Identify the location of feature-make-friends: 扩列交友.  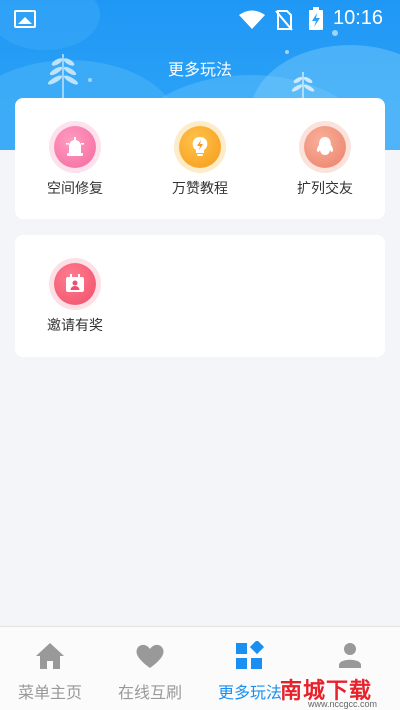
(325, 162).